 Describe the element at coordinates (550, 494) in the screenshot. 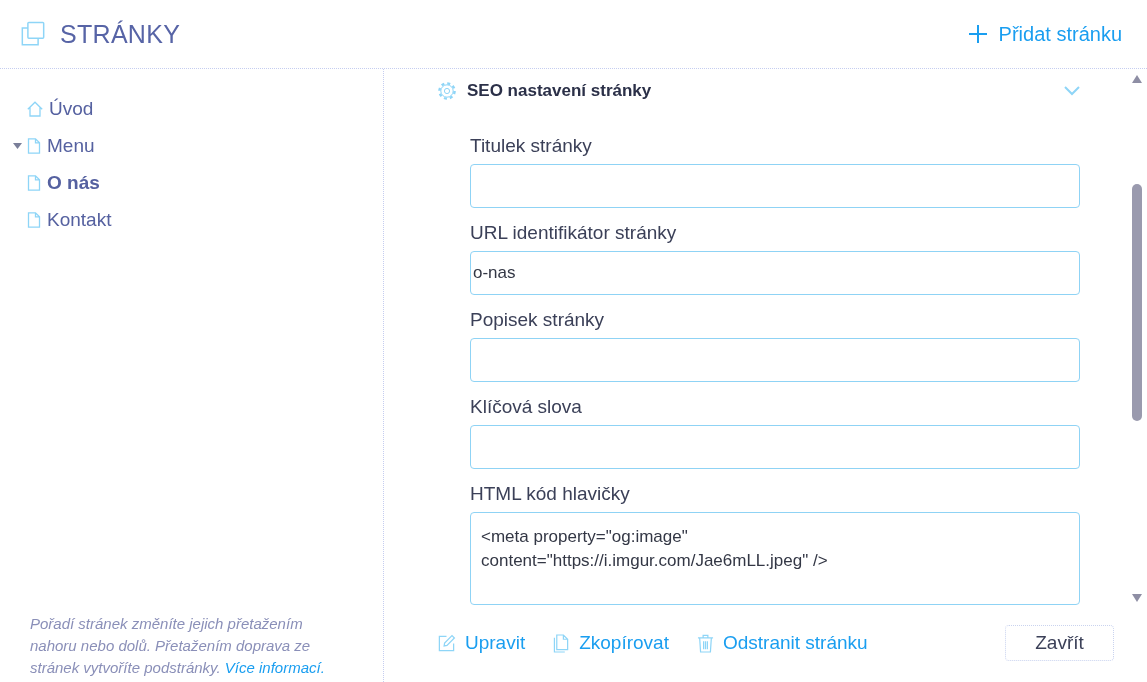

I see `field-label: HTML kód hlavičky` at that location.